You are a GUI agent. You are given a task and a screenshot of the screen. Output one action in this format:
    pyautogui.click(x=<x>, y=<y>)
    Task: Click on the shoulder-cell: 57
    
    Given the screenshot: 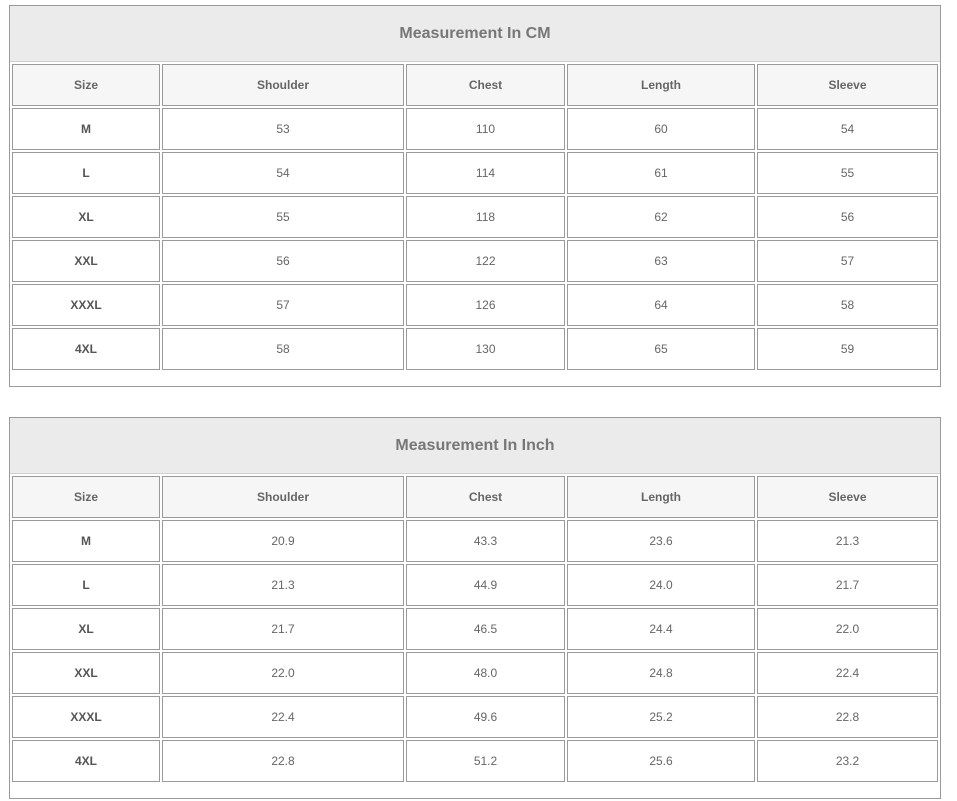 What is the action you would take?
    pyautogui.click(x=283, y=305)
    